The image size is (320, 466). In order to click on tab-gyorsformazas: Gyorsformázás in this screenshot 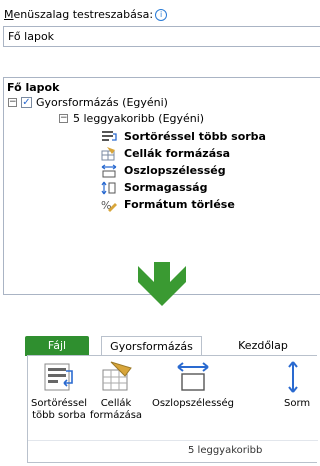, I will do `click(151, 345)`.